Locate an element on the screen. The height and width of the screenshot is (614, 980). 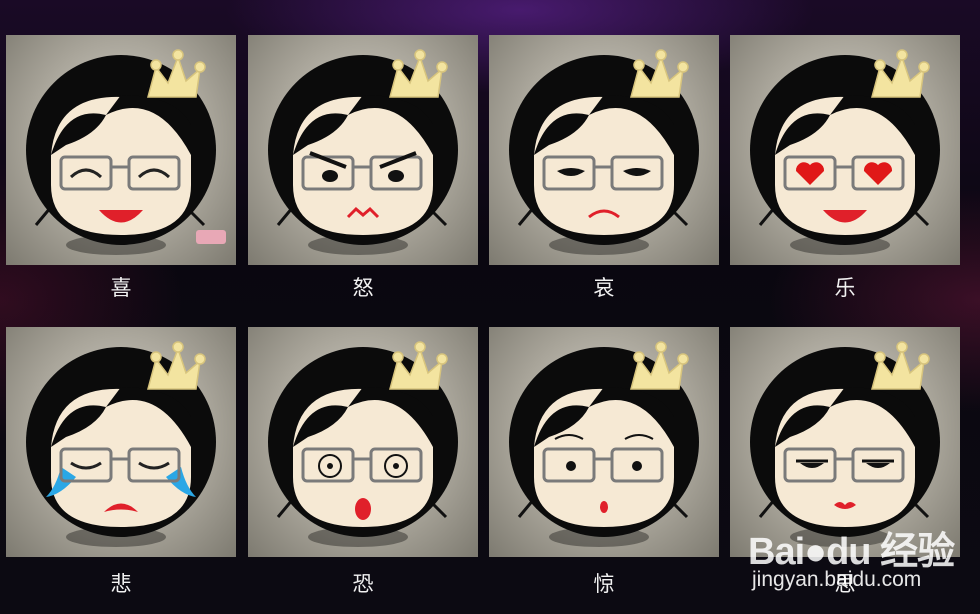
emoji-tile-joy is located at coordinates (845, 150).